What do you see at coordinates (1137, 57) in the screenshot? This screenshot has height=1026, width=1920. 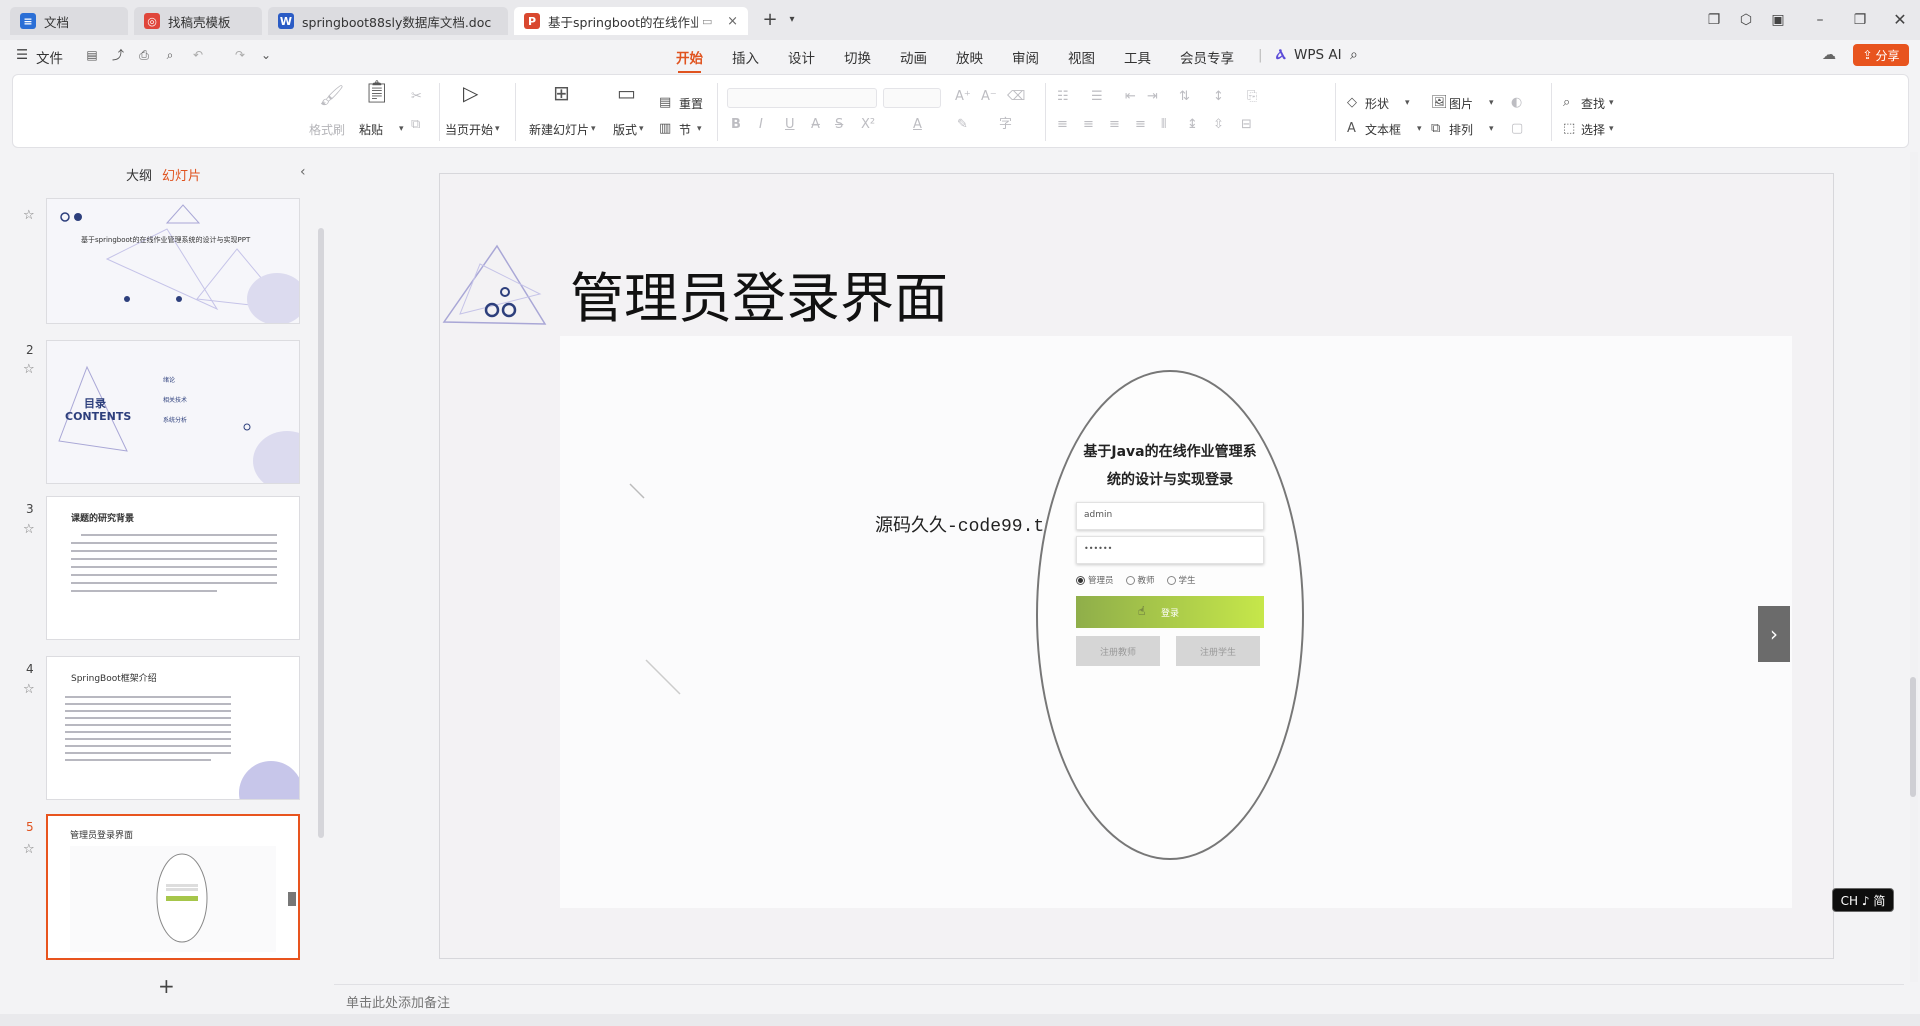 I see `tab-tools: 工具` at bounding box center [1137, 57].